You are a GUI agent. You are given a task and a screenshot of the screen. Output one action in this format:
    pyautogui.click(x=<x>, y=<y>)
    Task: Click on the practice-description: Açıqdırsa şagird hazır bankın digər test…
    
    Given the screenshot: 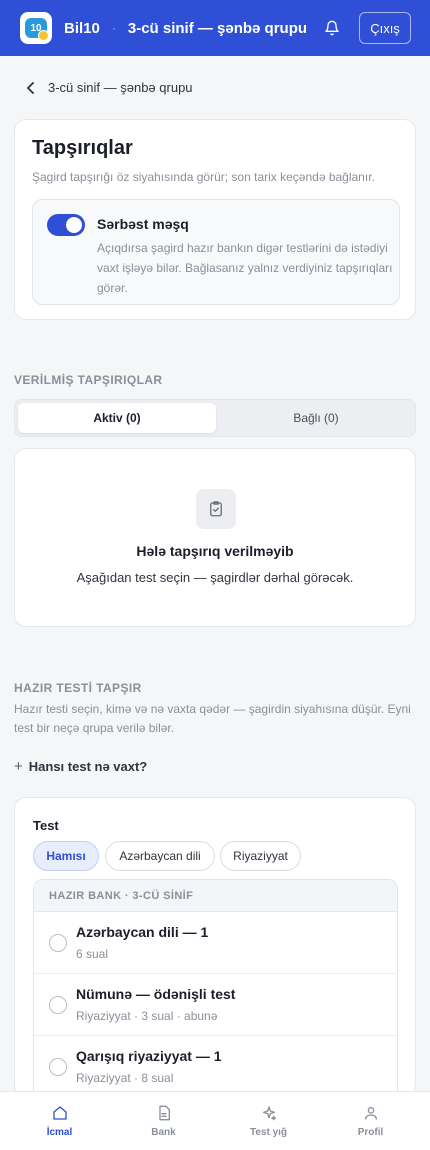 What is the action you would take?
    pyautogui.click(x=245, y=268)
    